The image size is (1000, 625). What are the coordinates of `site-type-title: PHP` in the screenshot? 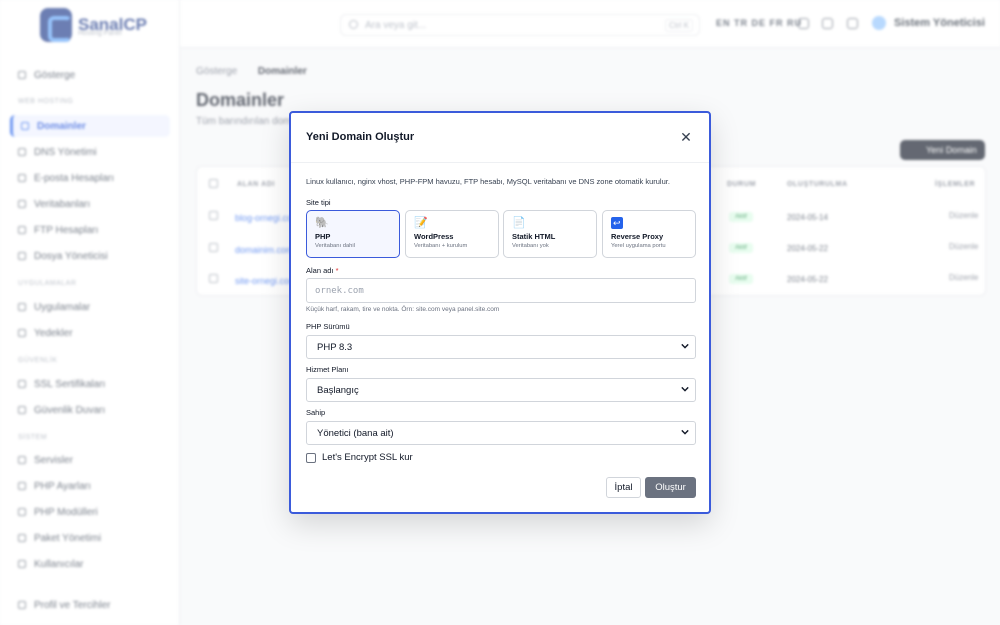 It's located at (323, 236).